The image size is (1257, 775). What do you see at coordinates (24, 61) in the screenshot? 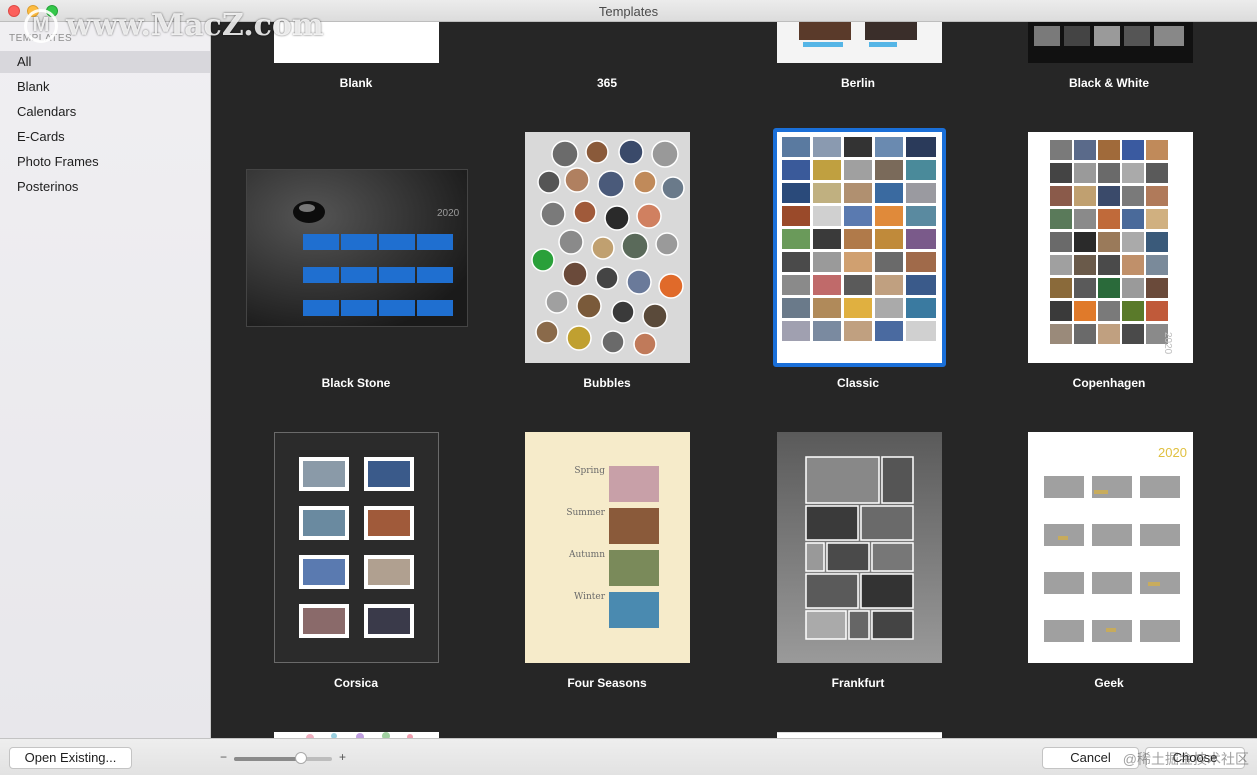
I see `sidebar-item-label: All` at bounding box center [24, 61].